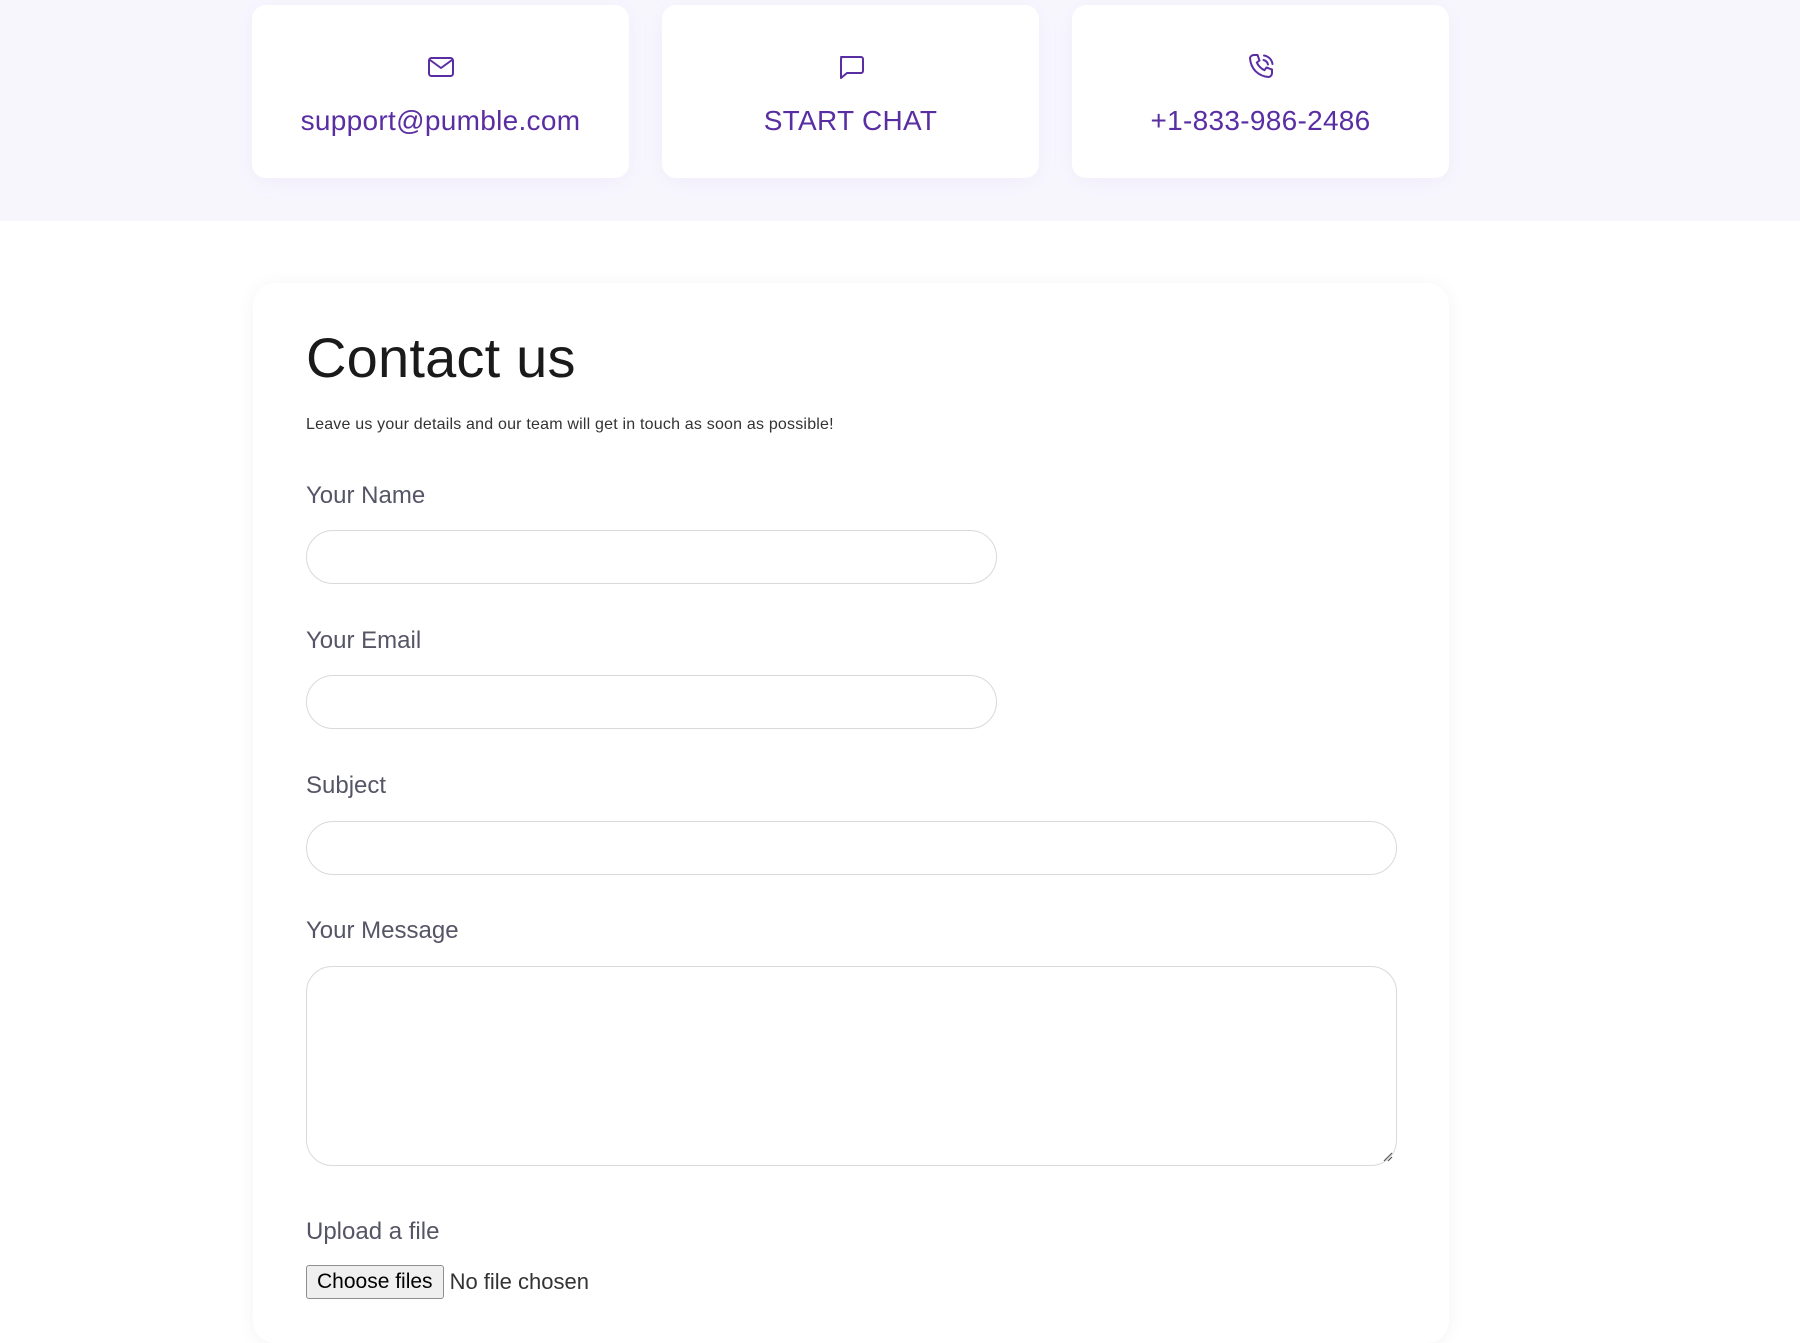 The width and height of the screenshot is (1800, 1343). What do you see at coordinates (851, 848) in the screenshot?
I see `subject-input` at bounding box center [851, 848].